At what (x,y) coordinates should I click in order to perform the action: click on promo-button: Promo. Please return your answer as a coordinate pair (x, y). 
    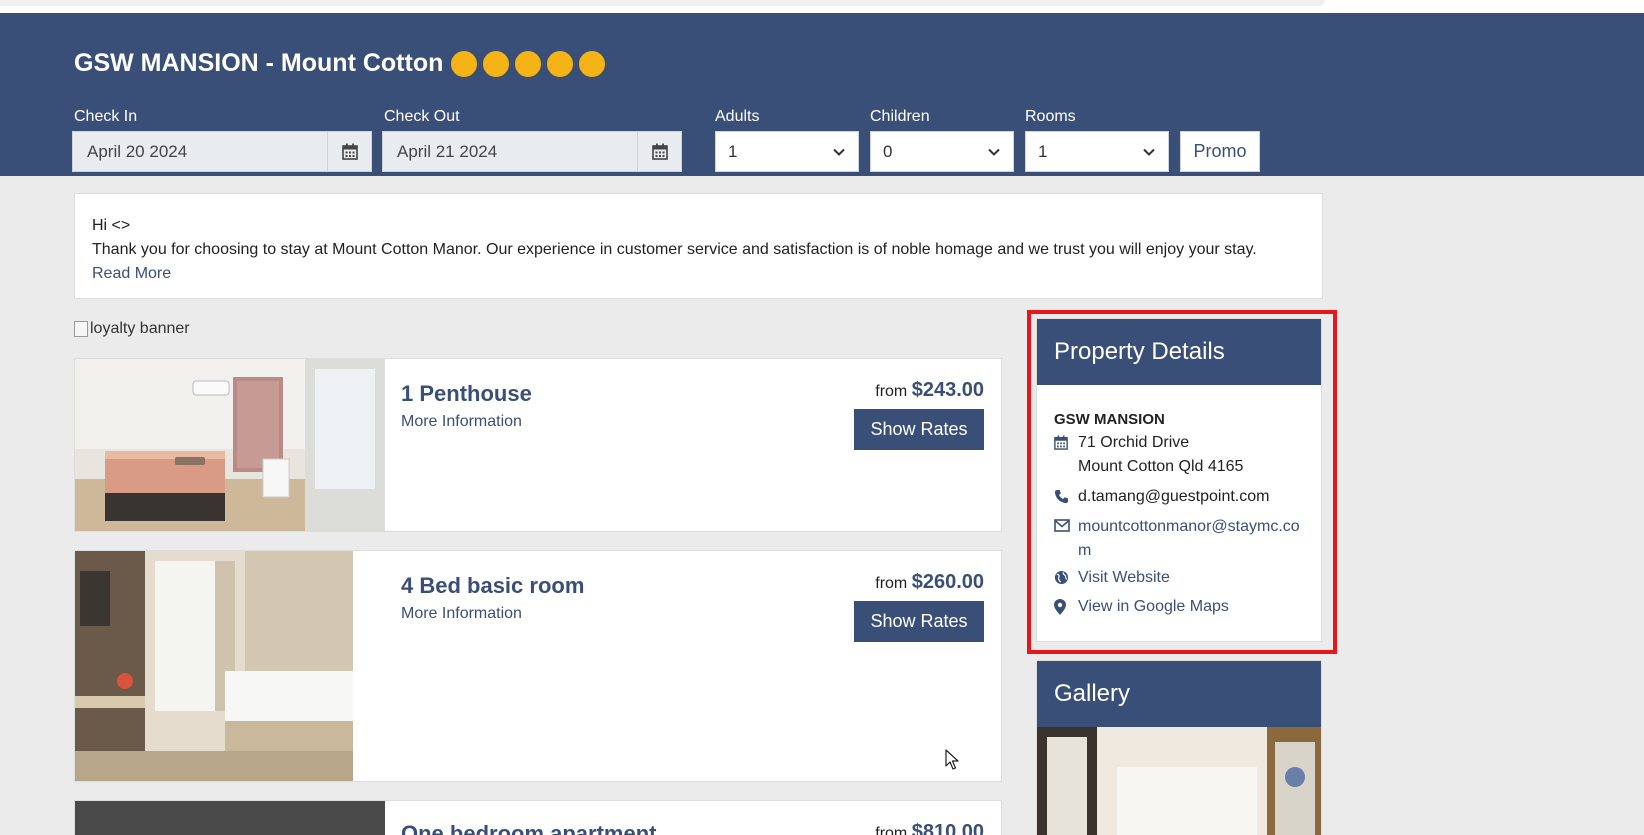
    Looking at the image, I should click on (1220, 151).